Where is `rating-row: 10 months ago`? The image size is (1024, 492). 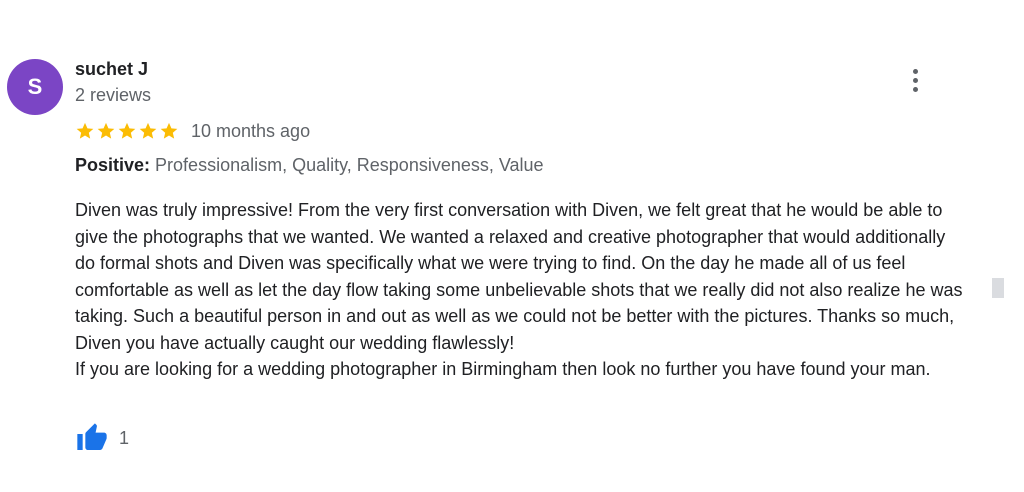
rating-row: 10 months ago is located at coordinates (192, 131).